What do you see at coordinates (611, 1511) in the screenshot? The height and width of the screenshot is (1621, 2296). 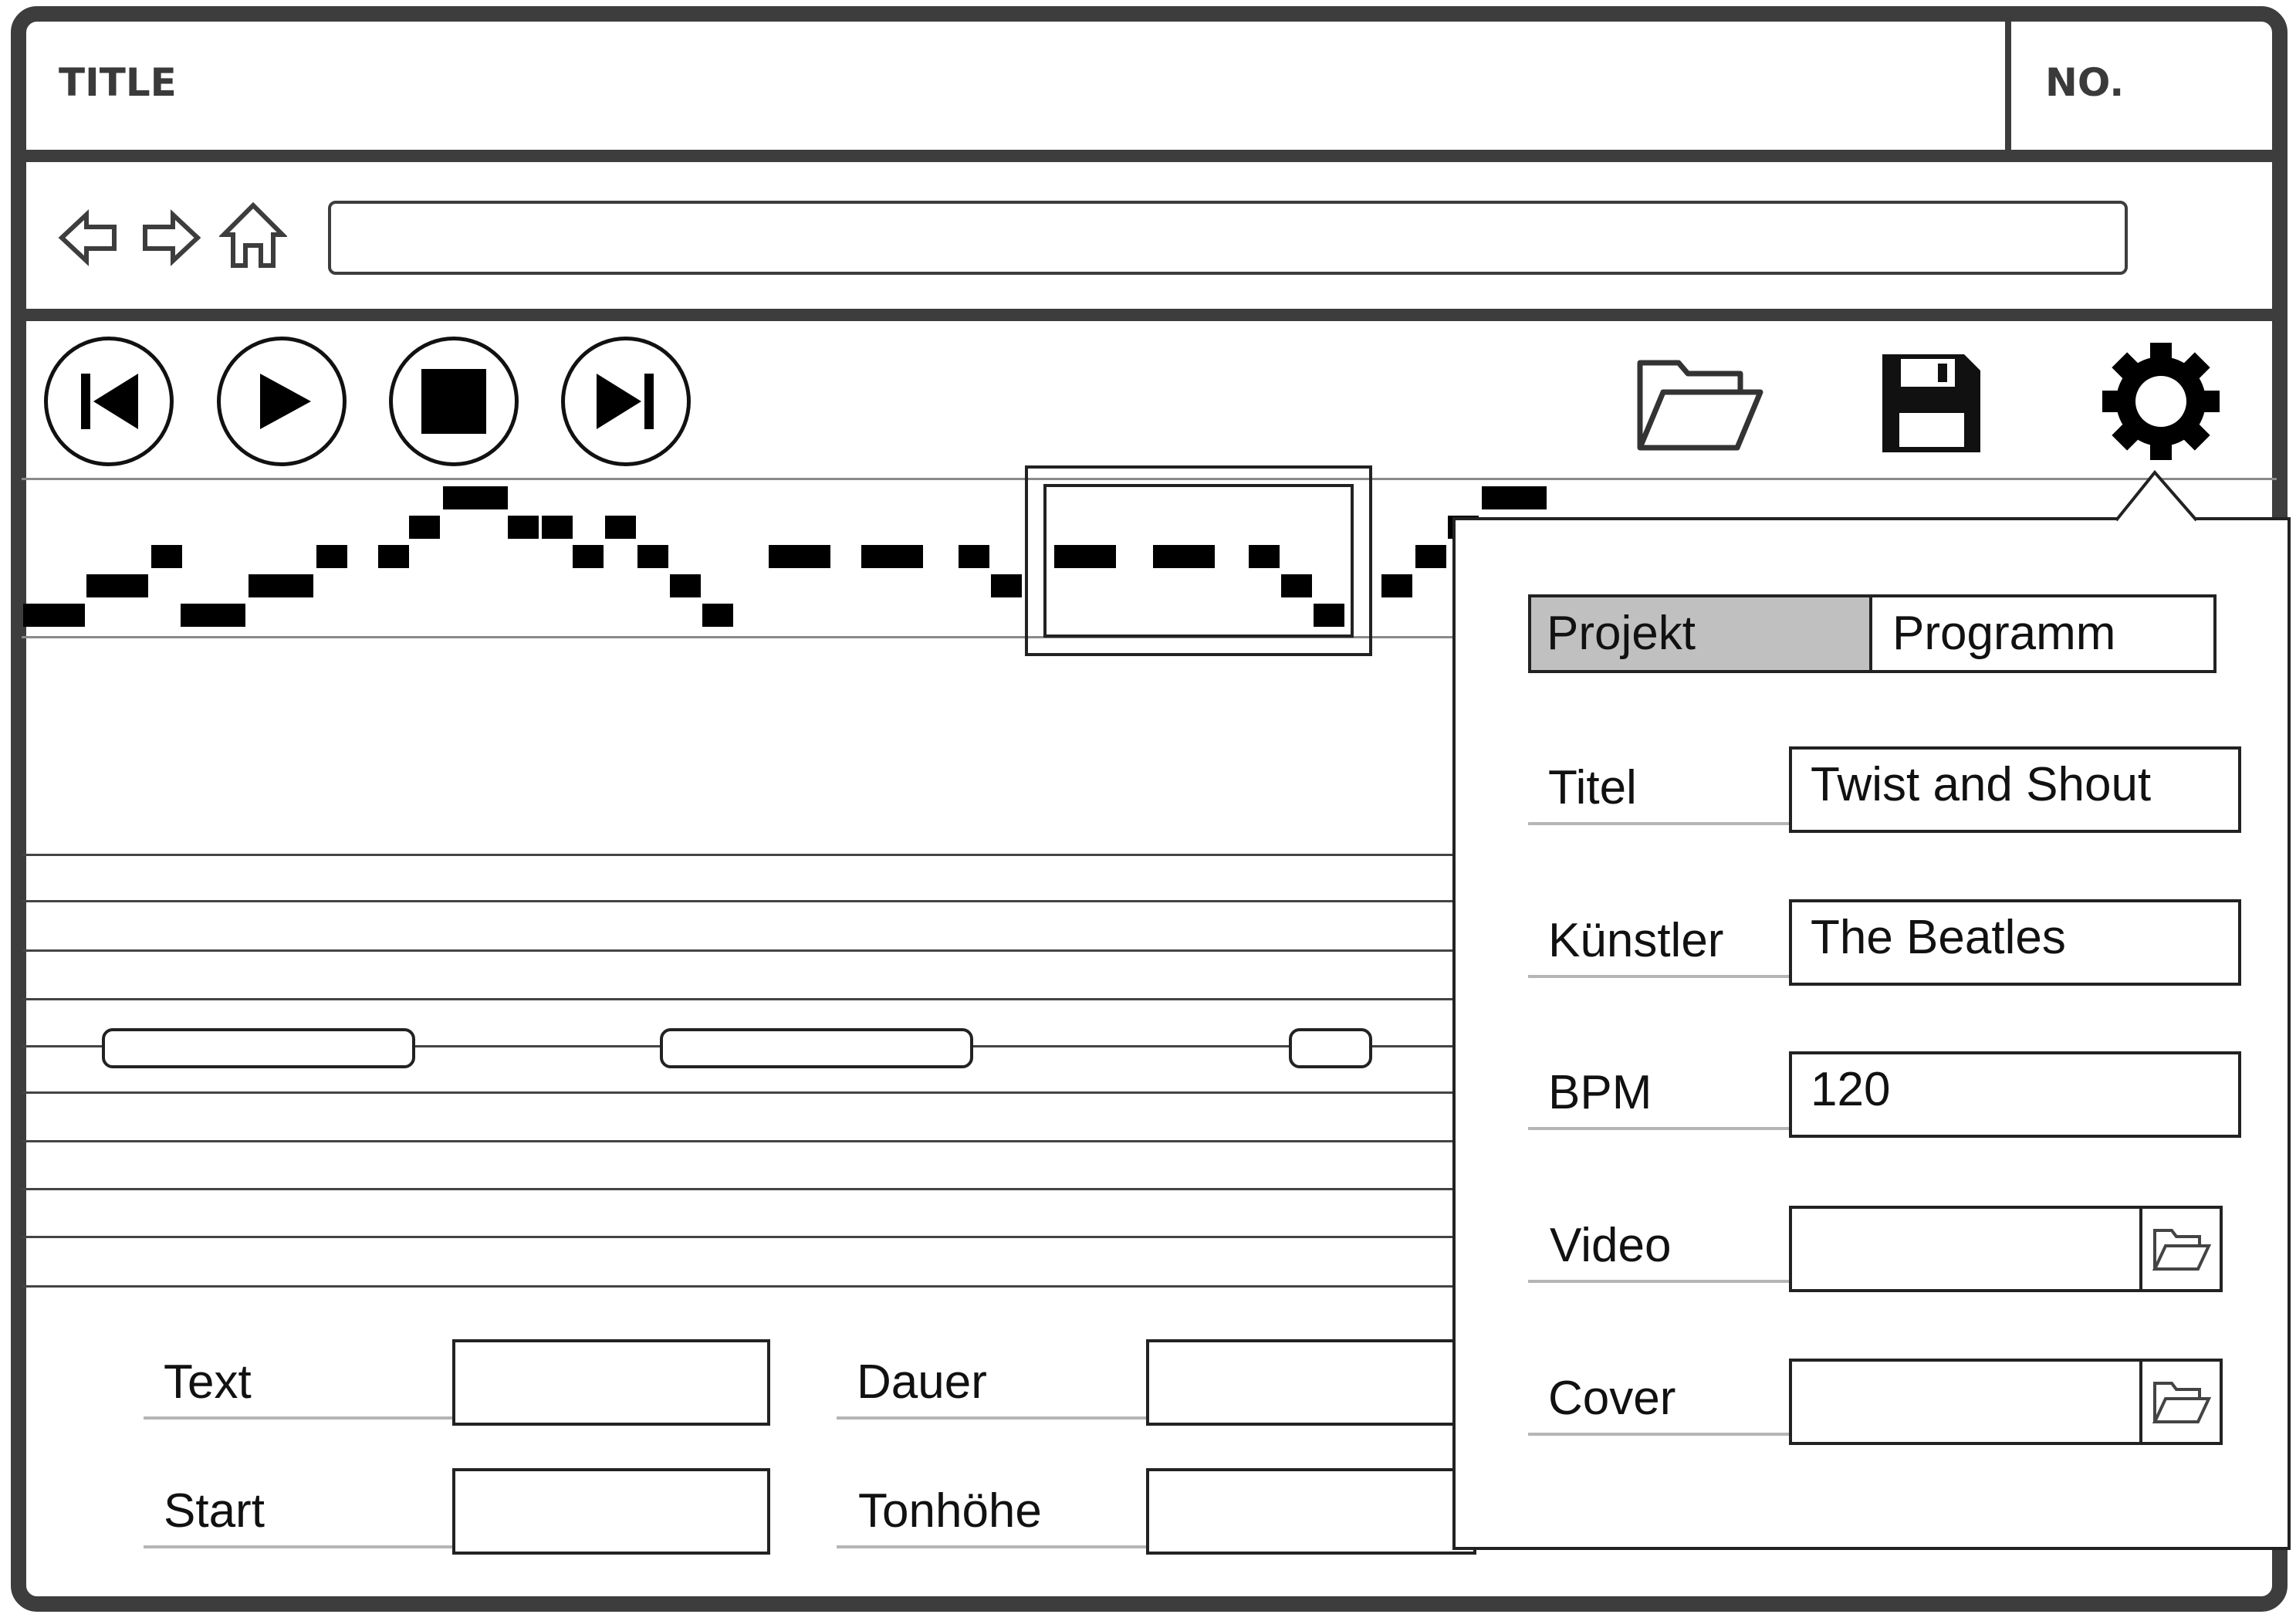 I see `start-input` at bounding box center [611, 1511].